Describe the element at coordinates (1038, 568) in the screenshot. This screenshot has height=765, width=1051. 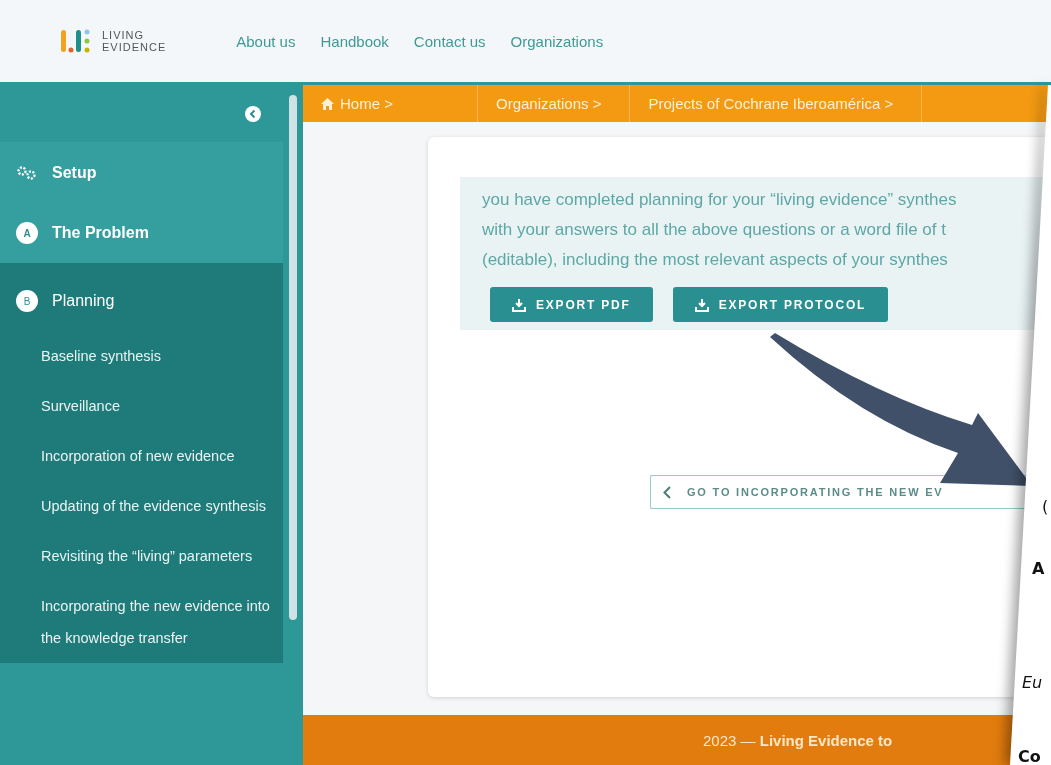
I see `document-text: A` at that location.